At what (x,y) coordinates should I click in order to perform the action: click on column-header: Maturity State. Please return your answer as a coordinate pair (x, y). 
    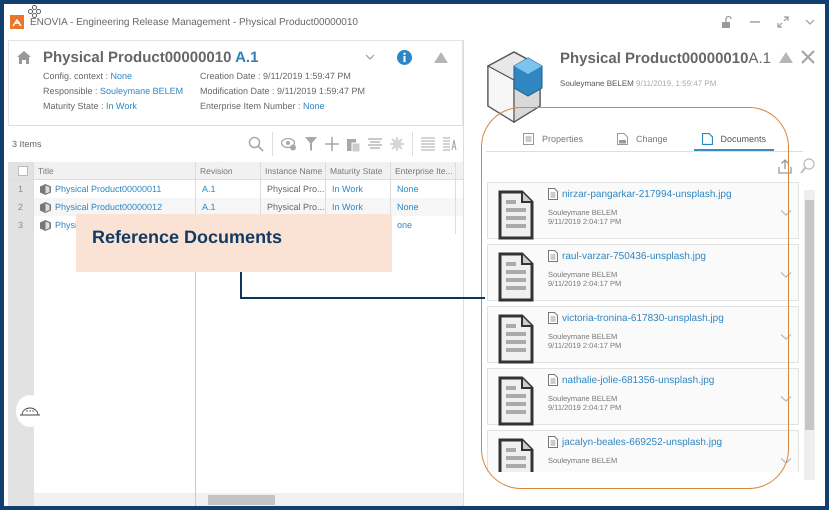
    Looking at the image, I should click on (358, 170).